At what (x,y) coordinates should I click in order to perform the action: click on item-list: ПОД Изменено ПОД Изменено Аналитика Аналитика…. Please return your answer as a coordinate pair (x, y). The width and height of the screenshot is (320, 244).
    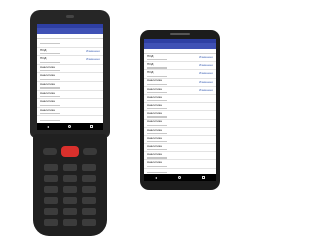
    Looking at the image, I should click on (70, 82).